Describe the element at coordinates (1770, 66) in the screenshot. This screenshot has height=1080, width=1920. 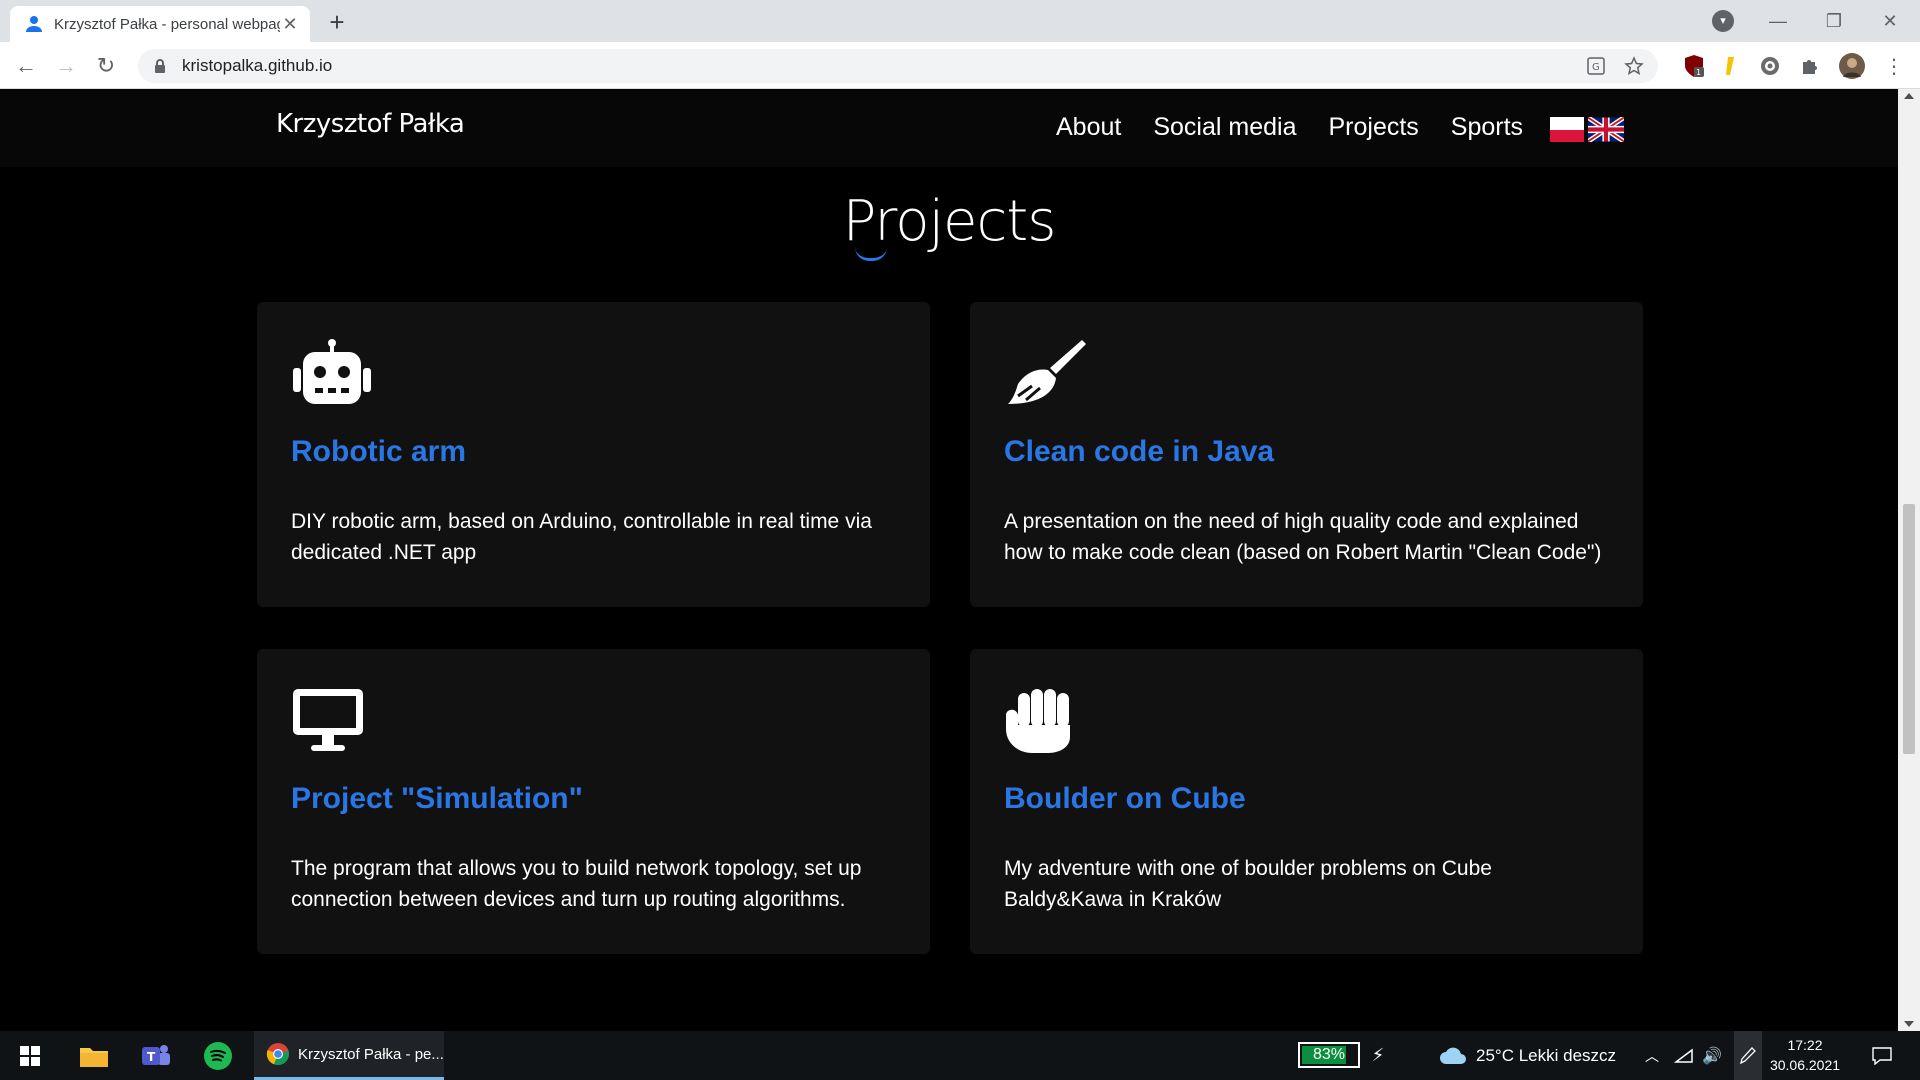
I see `globe-extension-icon` at that location.